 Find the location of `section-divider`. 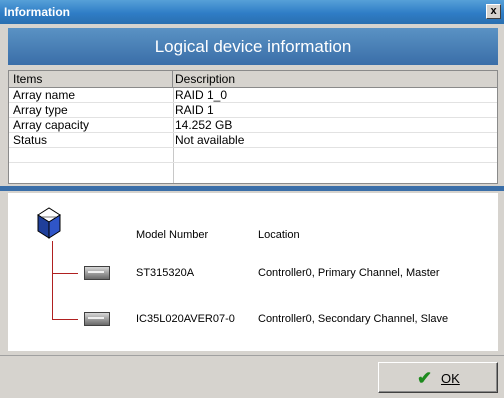

section-divider is located at coordinates (252, 188).